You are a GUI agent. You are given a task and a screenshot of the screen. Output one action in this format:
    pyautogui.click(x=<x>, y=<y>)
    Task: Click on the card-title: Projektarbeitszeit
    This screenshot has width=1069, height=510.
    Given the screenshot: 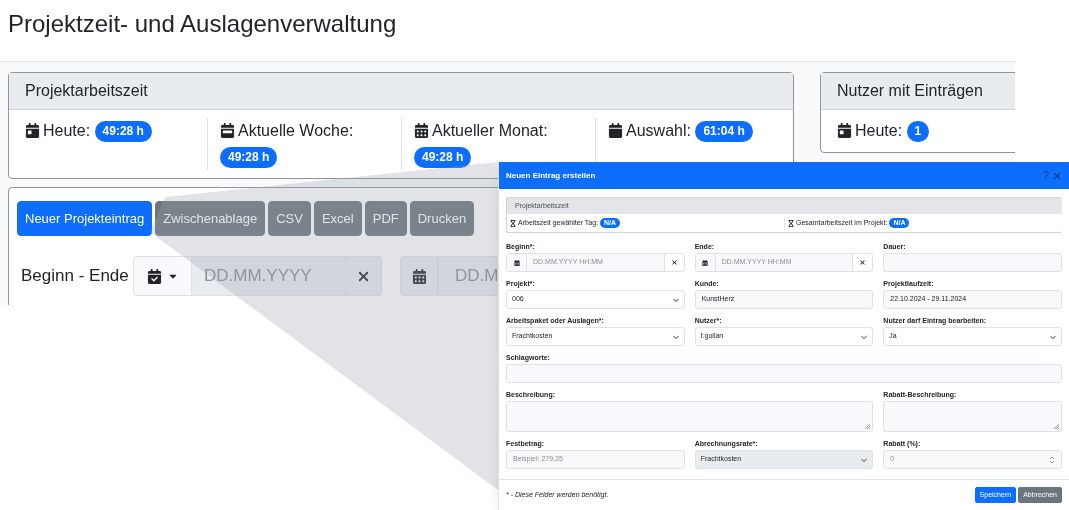 What is the action you would take?
    pyautogui.click(x=86, y=91)
    